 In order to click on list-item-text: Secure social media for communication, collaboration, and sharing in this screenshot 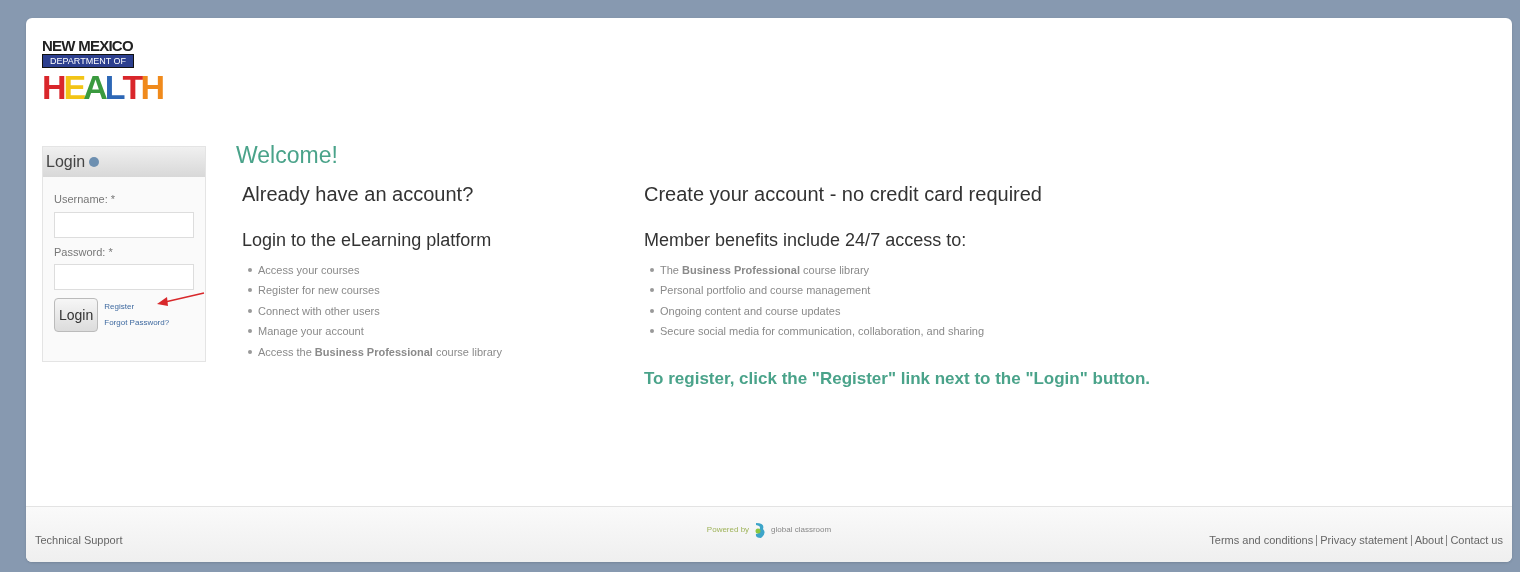, I will do `click(822, 331)`.